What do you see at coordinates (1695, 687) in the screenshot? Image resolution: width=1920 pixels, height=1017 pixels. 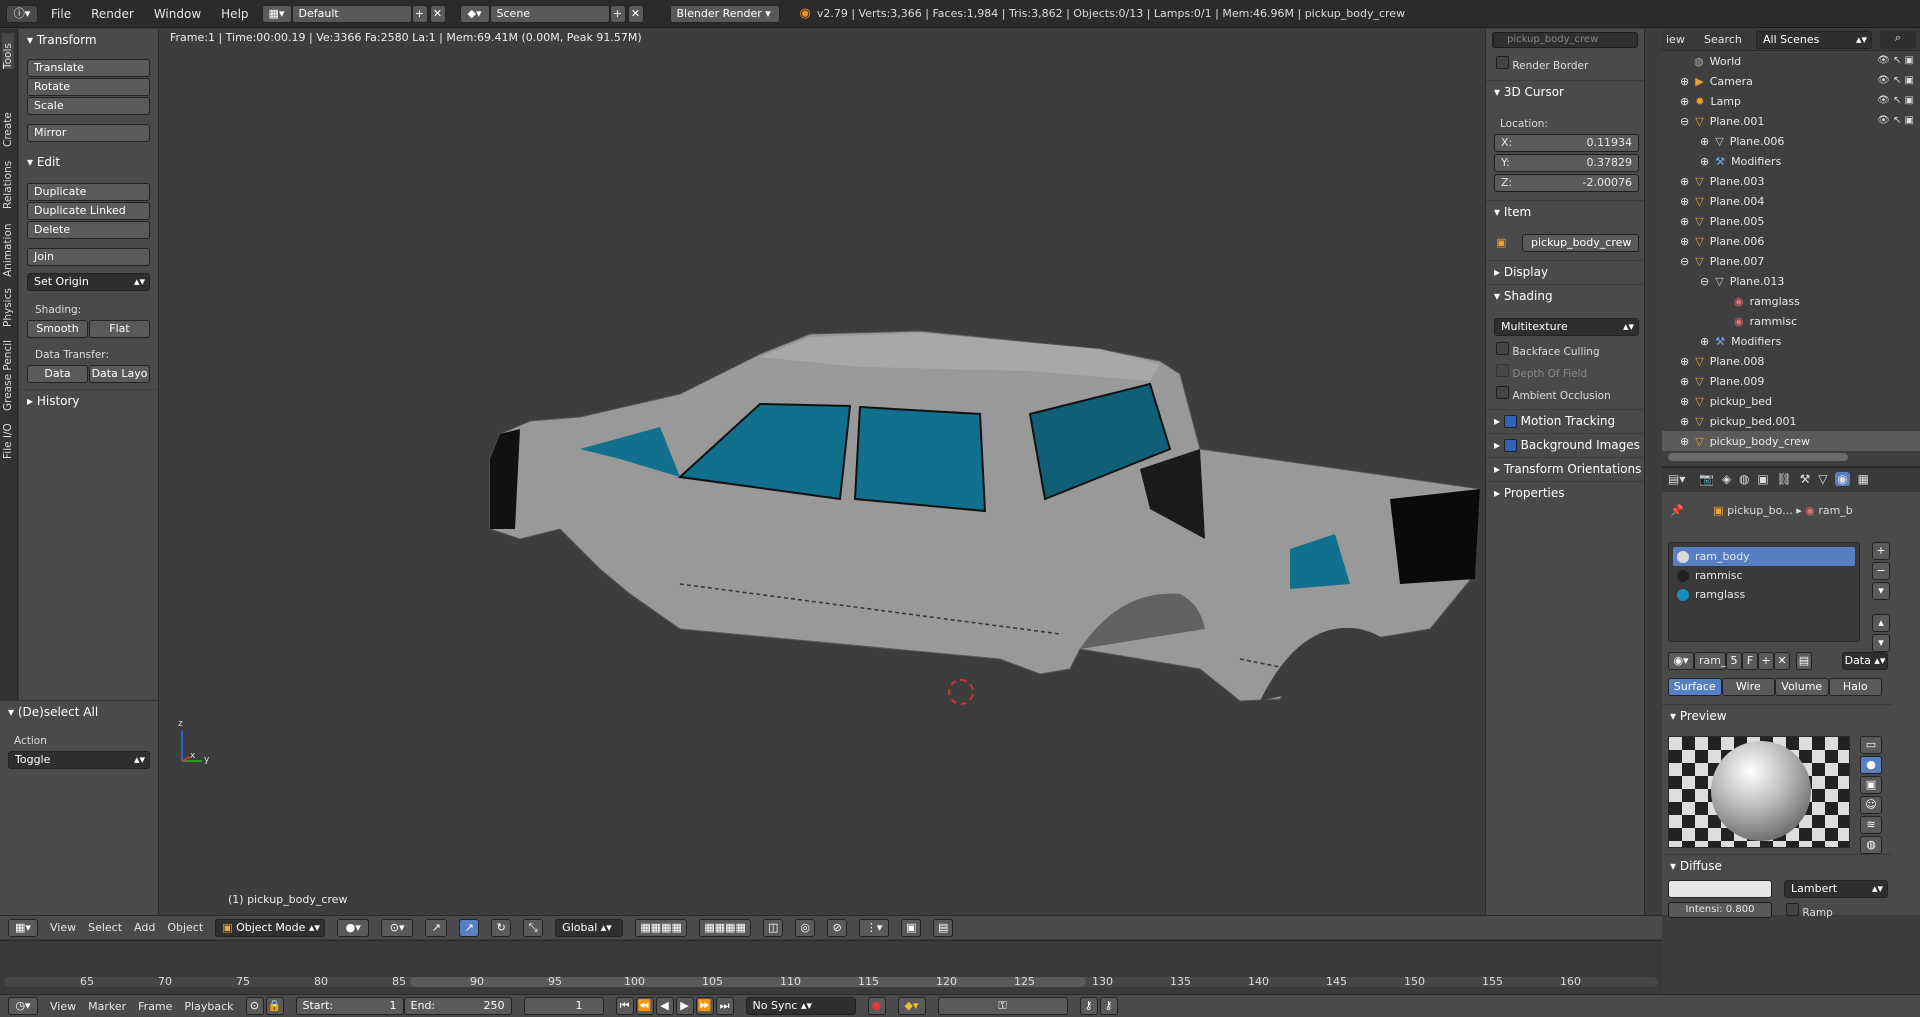 I see `tab-surface: Surface` at bounding box center [1695, 687].